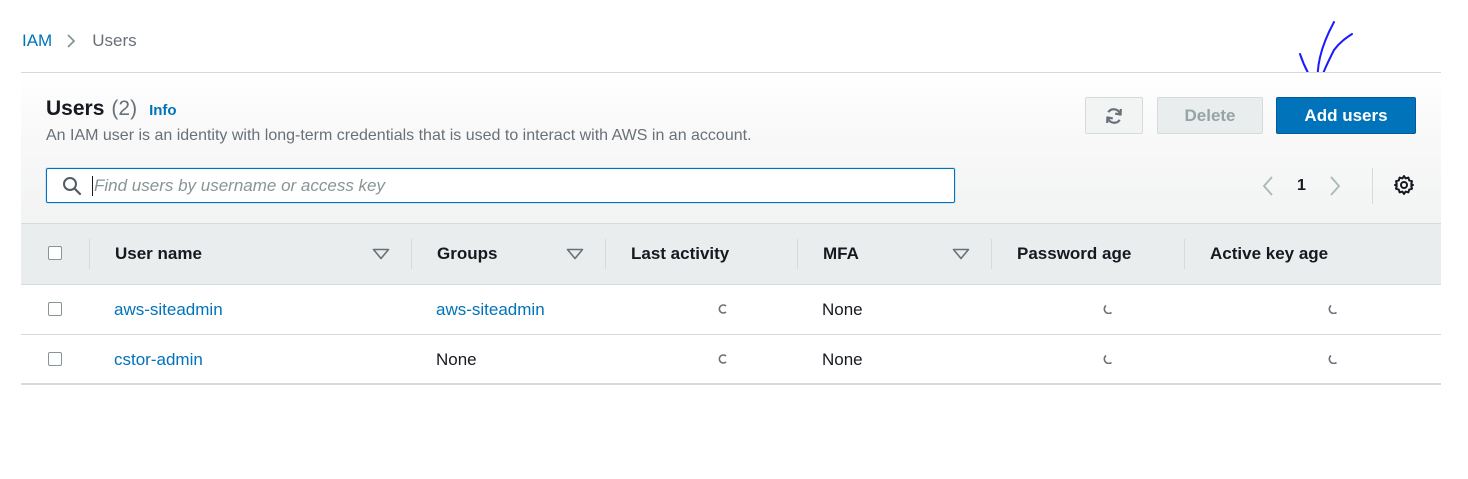 This screenshot has height=479, width=1468. I want to click on divider, so click(1372, 186).